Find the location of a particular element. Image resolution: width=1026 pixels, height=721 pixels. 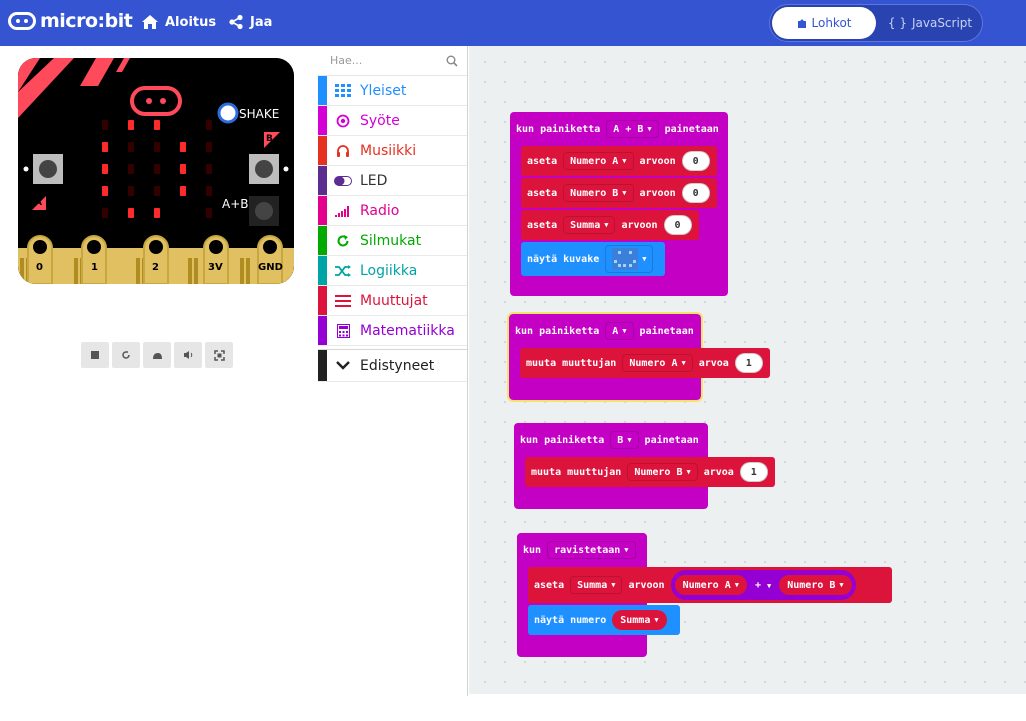

change-numero-a-row: muuta muuttujan Numero A ▼ arvoa 1 is located at coordinates (645, 363).